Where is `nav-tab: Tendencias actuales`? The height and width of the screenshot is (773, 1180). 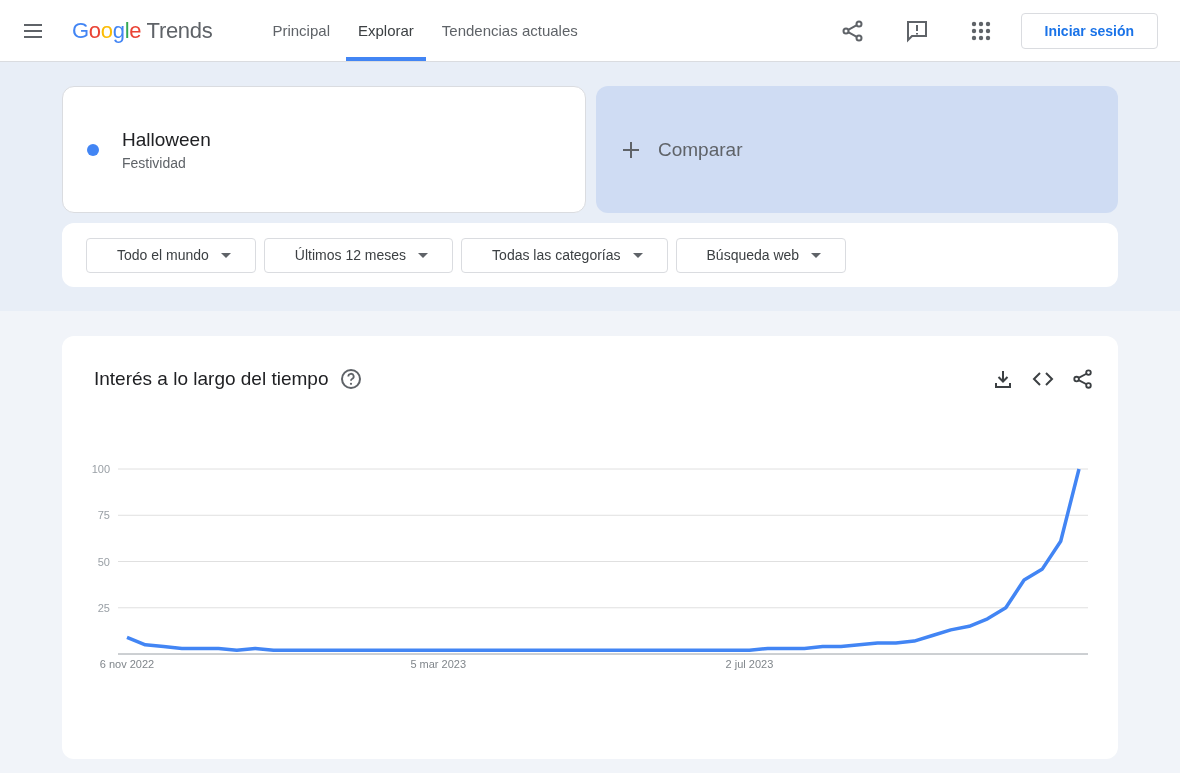
nav-tab: Tendencias actuales is located at coordinates (509, 30).